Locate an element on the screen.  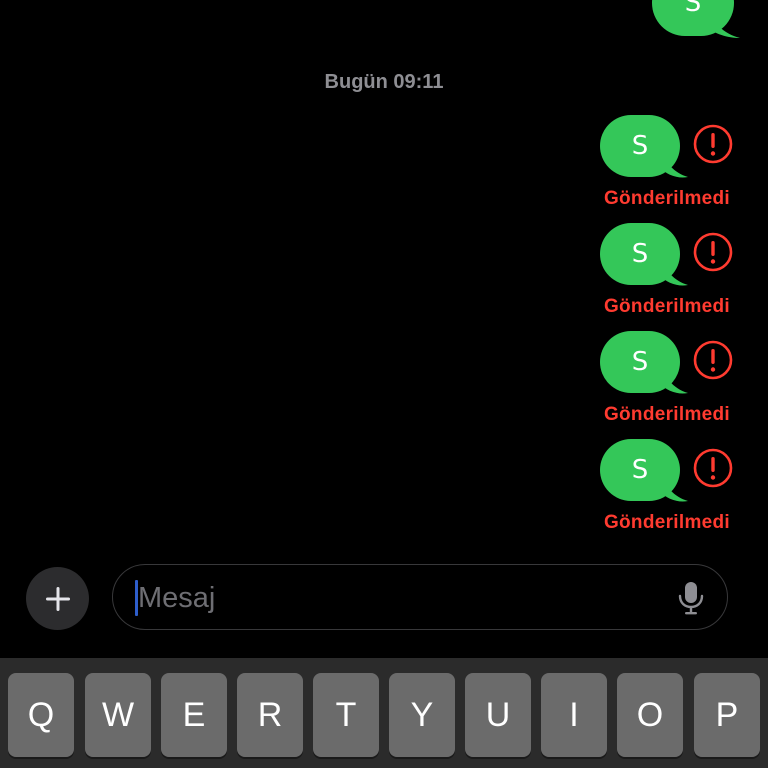
add-attachment-button is located at coordinates (57, 598).